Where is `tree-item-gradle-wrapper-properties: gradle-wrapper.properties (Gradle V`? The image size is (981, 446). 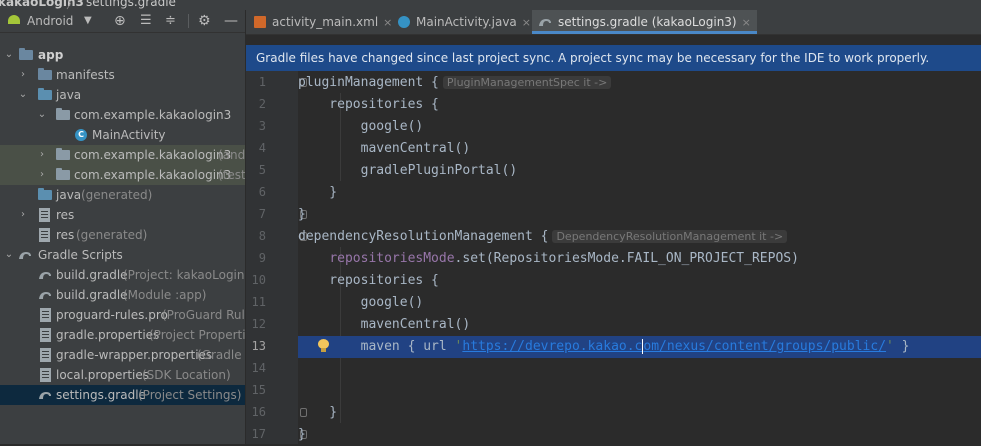
tree-item-gradle-wrapper-properties: gradle-wrapper.properties (Gradle V is located at coordinates (122, 355).